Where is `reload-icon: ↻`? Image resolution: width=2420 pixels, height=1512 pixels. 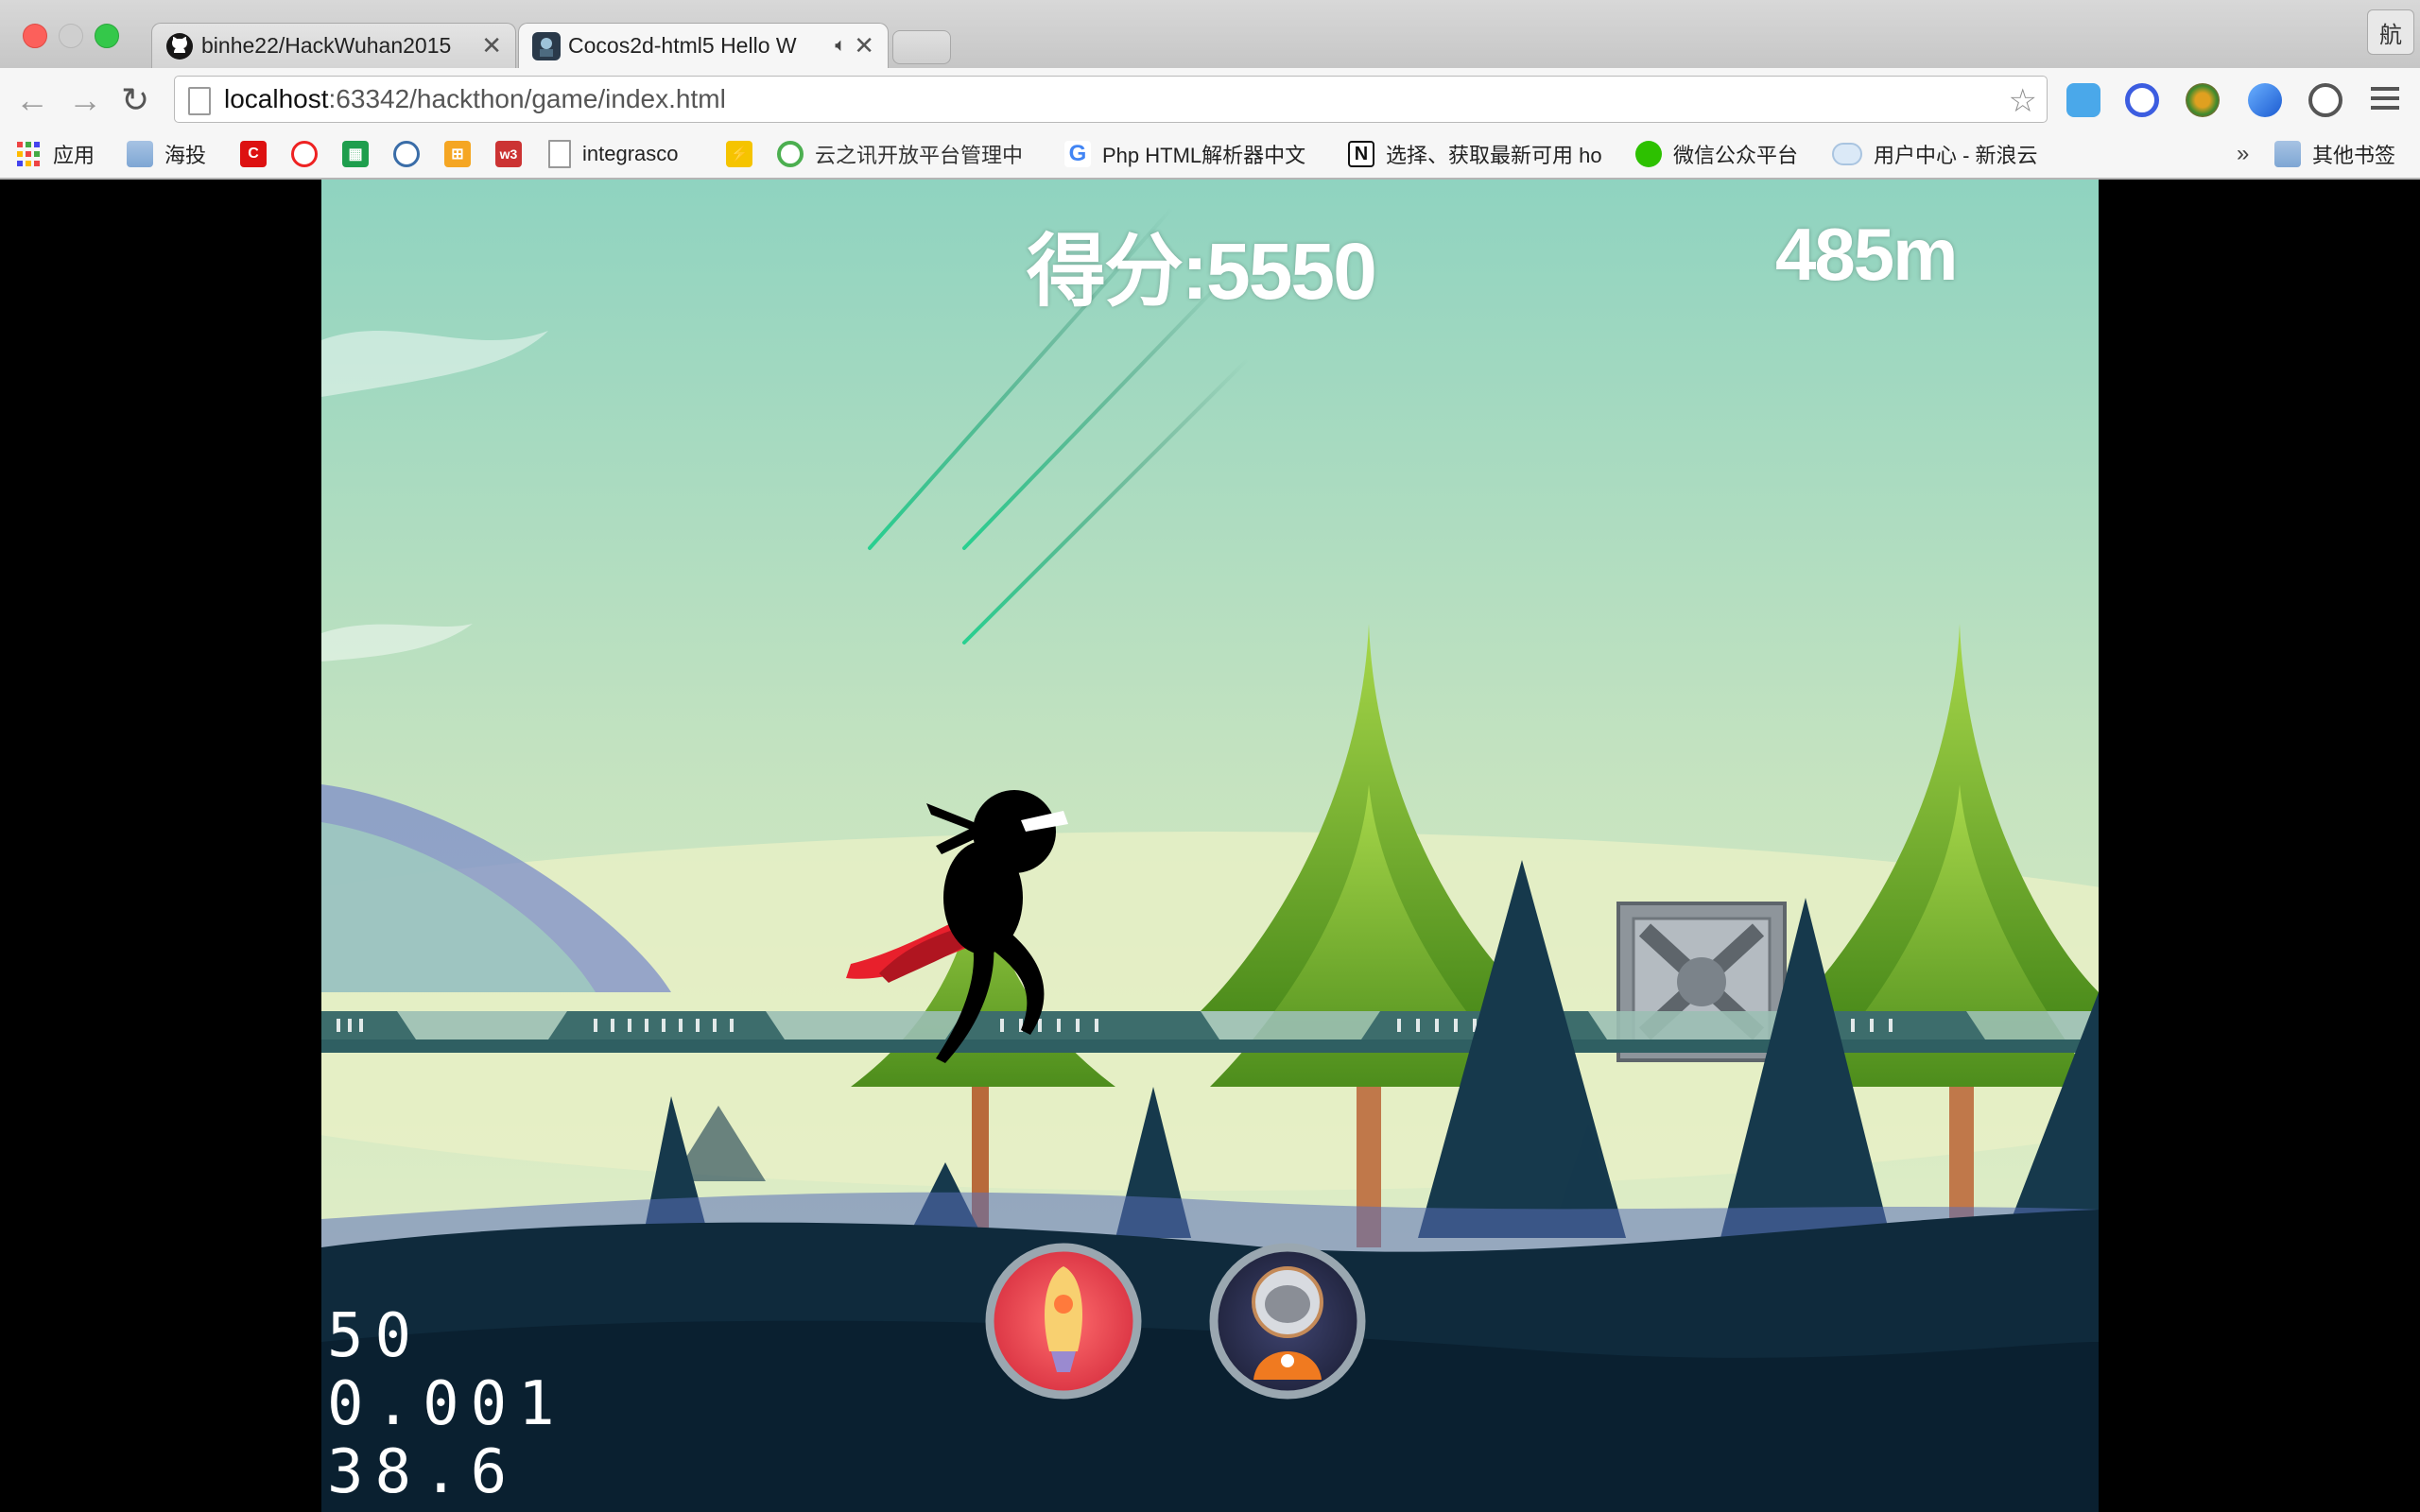
reload-icon: ↻ is located at coordinates (135, 100).